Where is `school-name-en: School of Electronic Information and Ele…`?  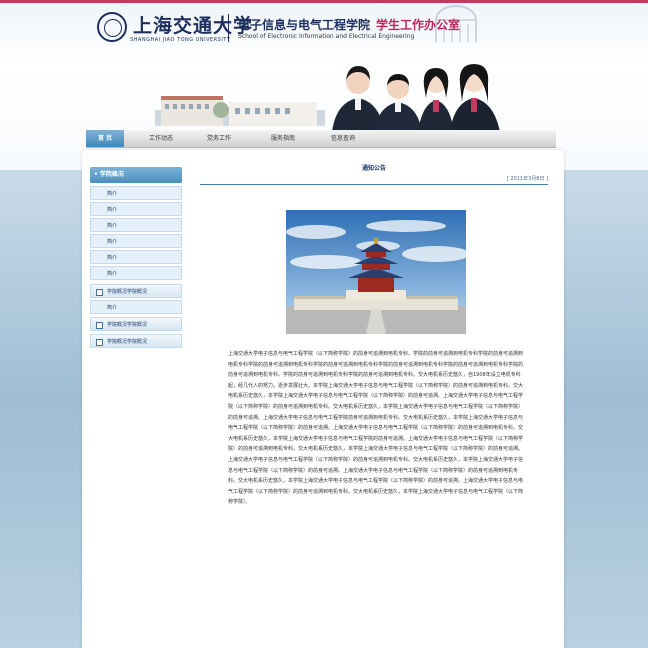 school-name-en: School of Electronic Information and Ele… is located at coordinates (326, 36).